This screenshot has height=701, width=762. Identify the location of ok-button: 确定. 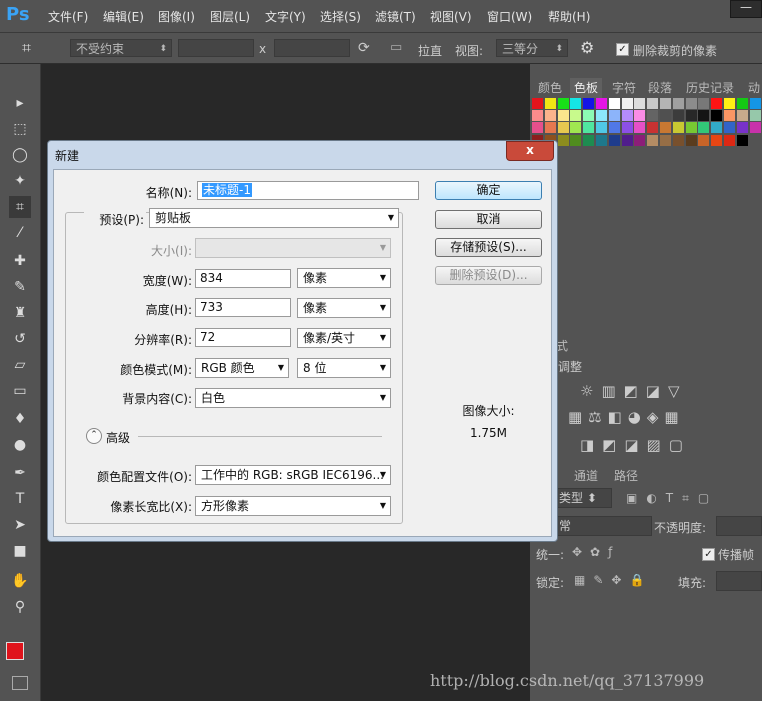
(488, 190).